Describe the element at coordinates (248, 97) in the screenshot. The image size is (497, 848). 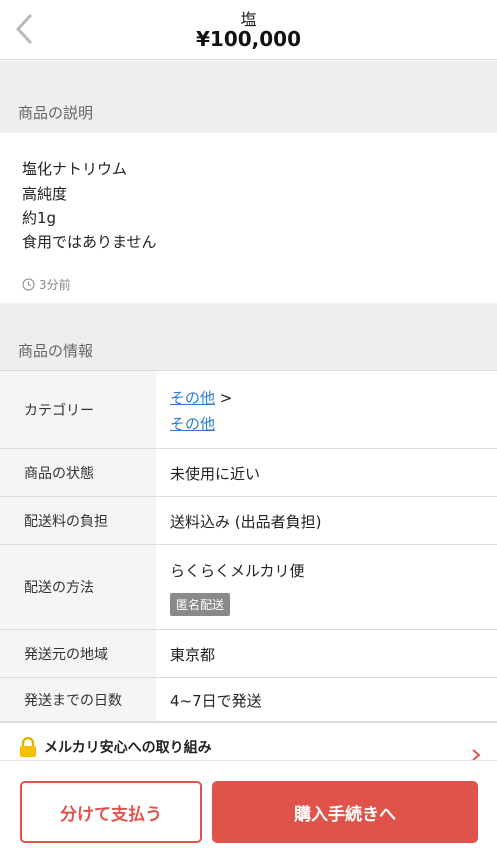
I see `description-section-header: 商品の説明` at that location.